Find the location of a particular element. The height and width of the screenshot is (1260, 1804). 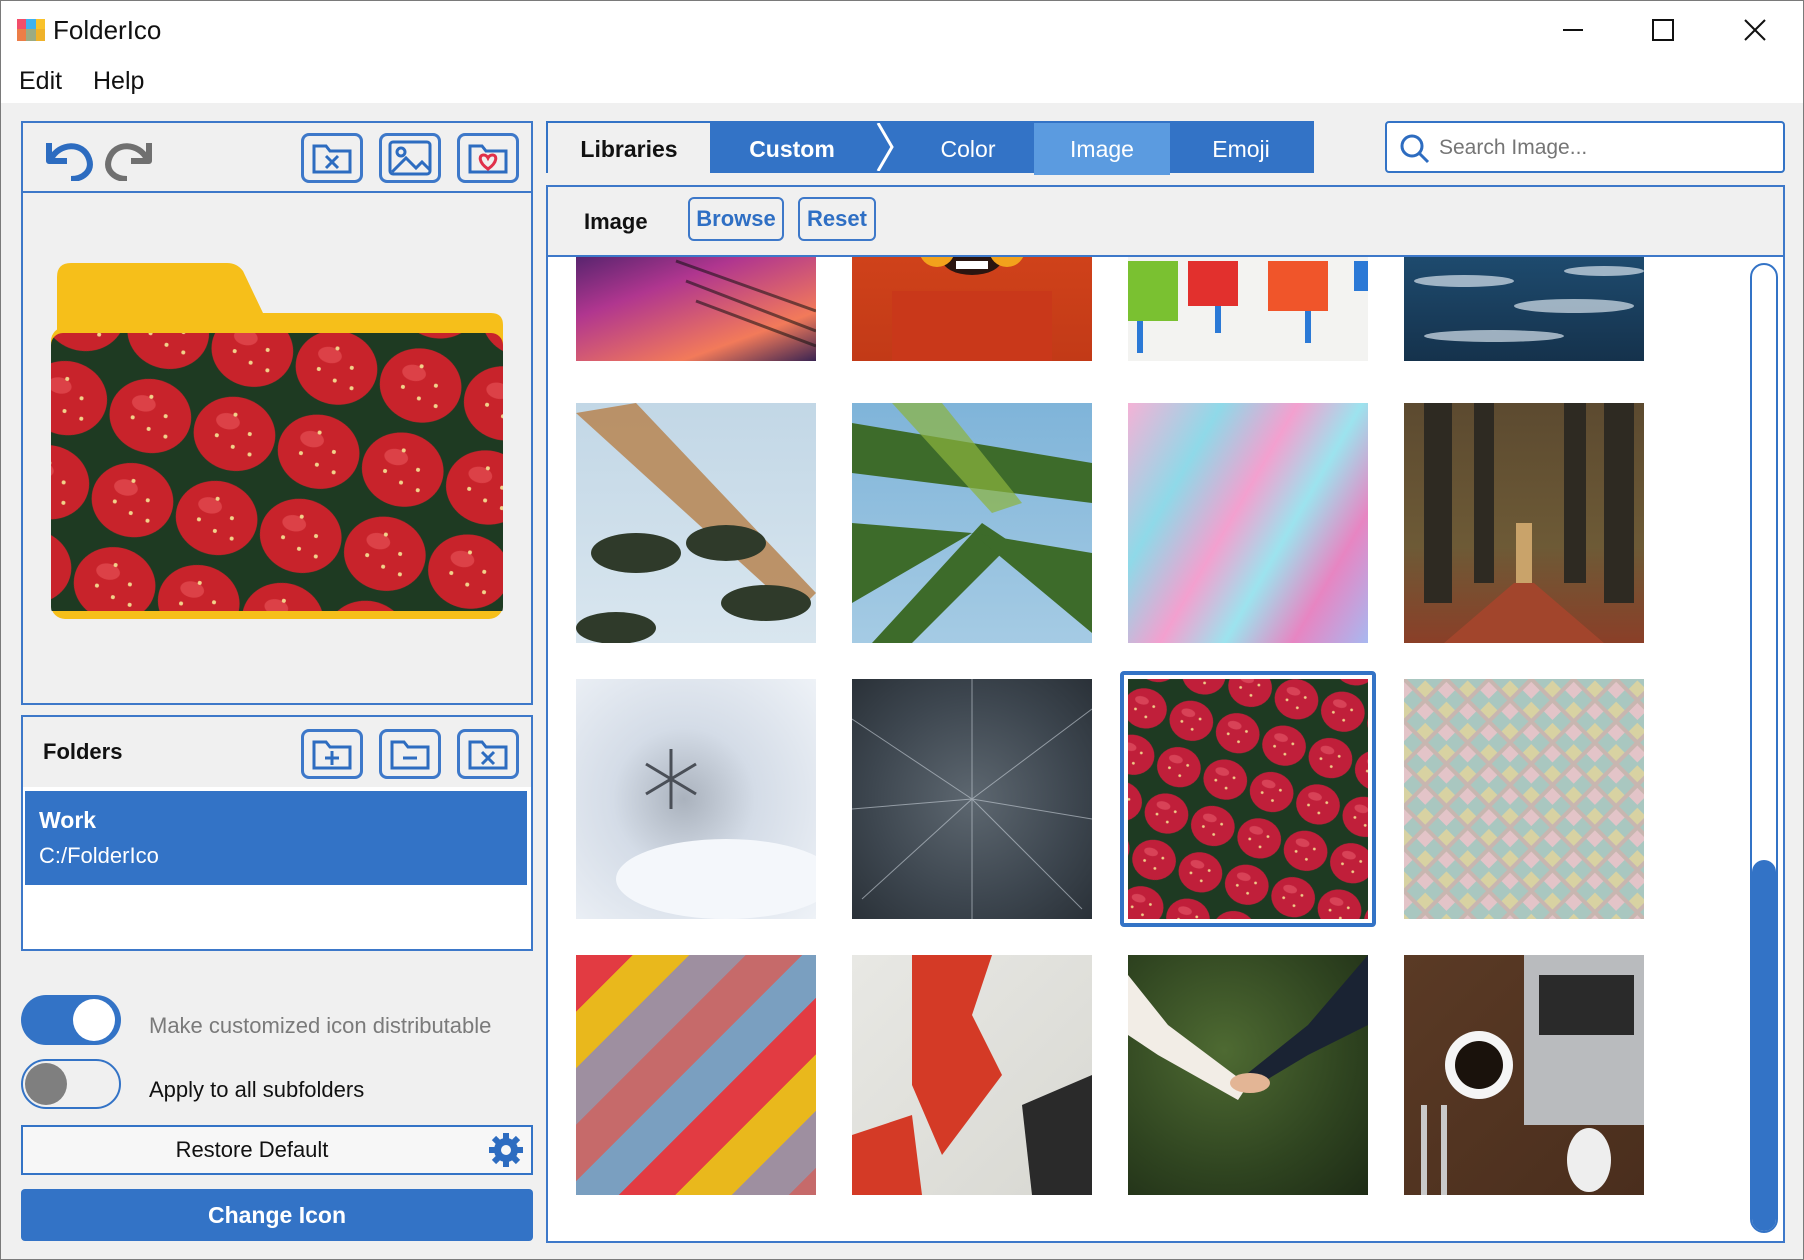

torn-posters-image is located at coordinates (972, 1075).